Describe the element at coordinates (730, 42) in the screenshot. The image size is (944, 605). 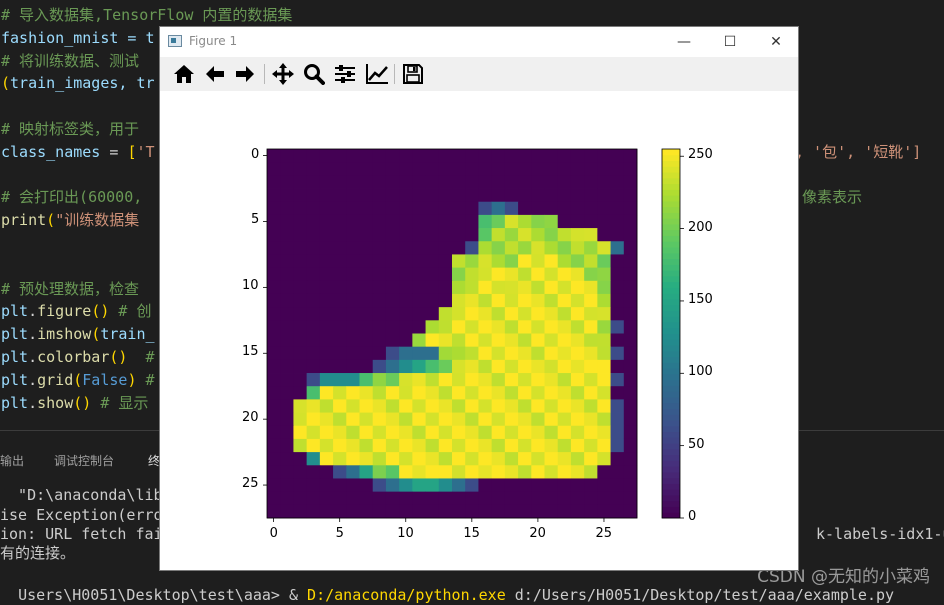
I see `maximize-button: ☐` at that location.